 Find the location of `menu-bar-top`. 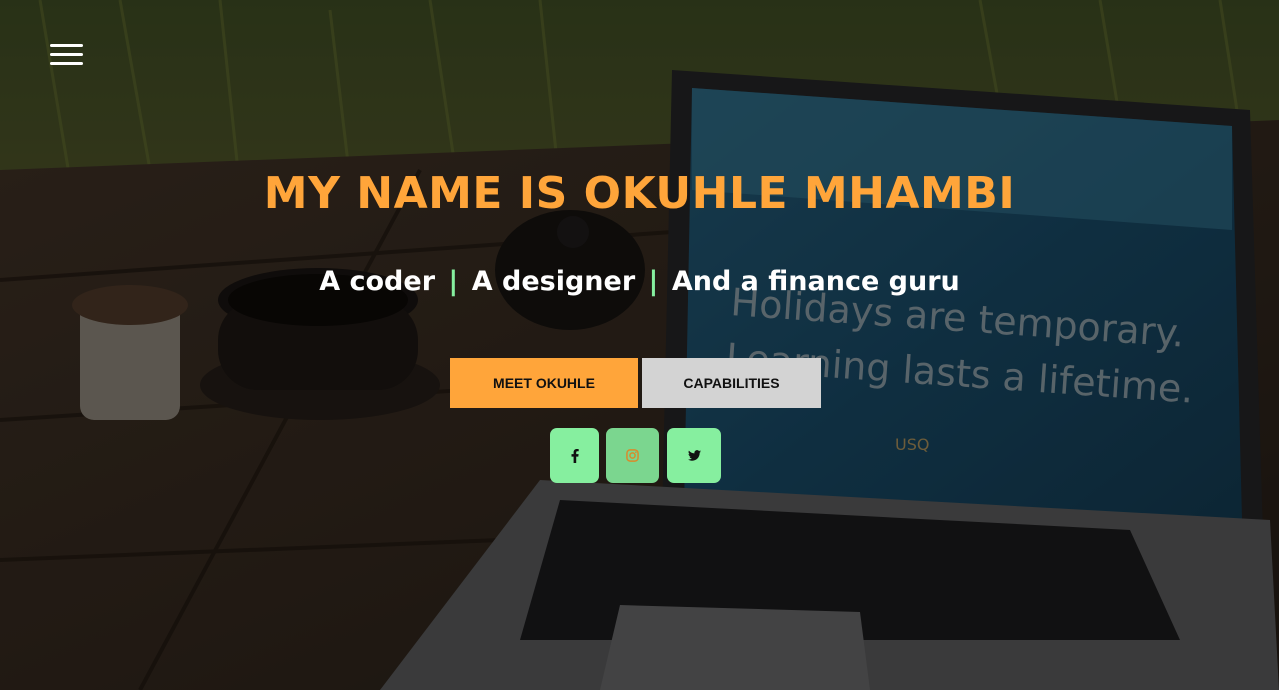

menu-bar-top is located at coordinates (66, 45).